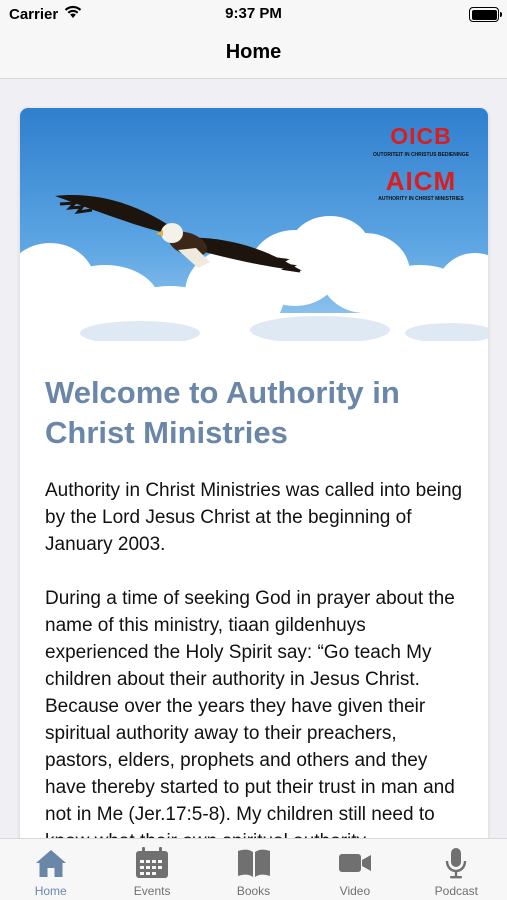 The width and height of the screenshot is (507, 900). What do you see at coordinates (152, 891) in the screenshot?
I see `tab-label: Events` at bounding box center [152, 891].